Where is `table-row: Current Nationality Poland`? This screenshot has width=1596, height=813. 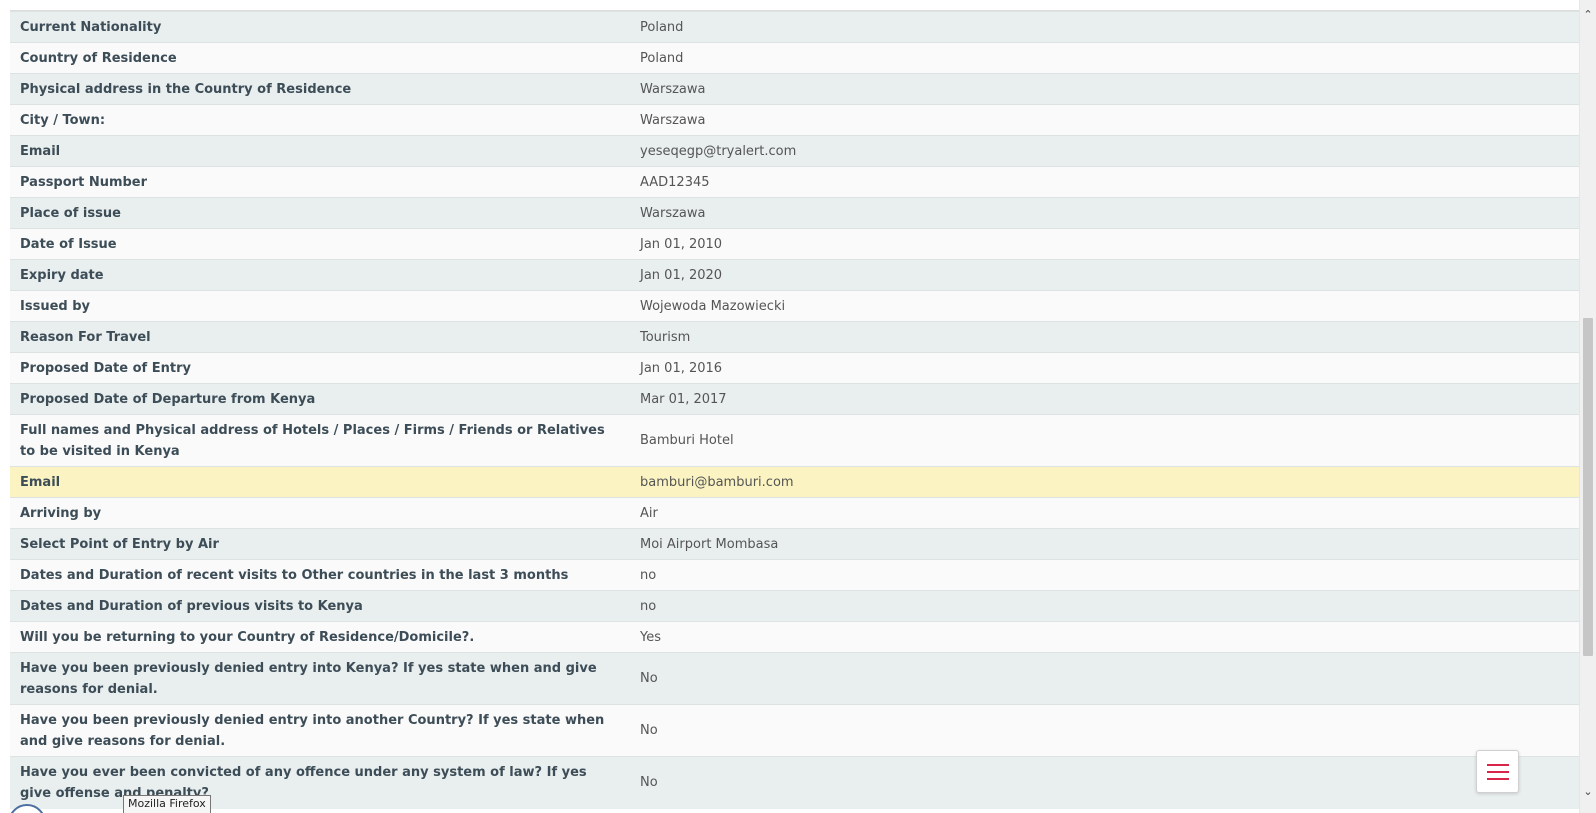 table-row: Current Nationality Poland is located at coordinates (795, 27).